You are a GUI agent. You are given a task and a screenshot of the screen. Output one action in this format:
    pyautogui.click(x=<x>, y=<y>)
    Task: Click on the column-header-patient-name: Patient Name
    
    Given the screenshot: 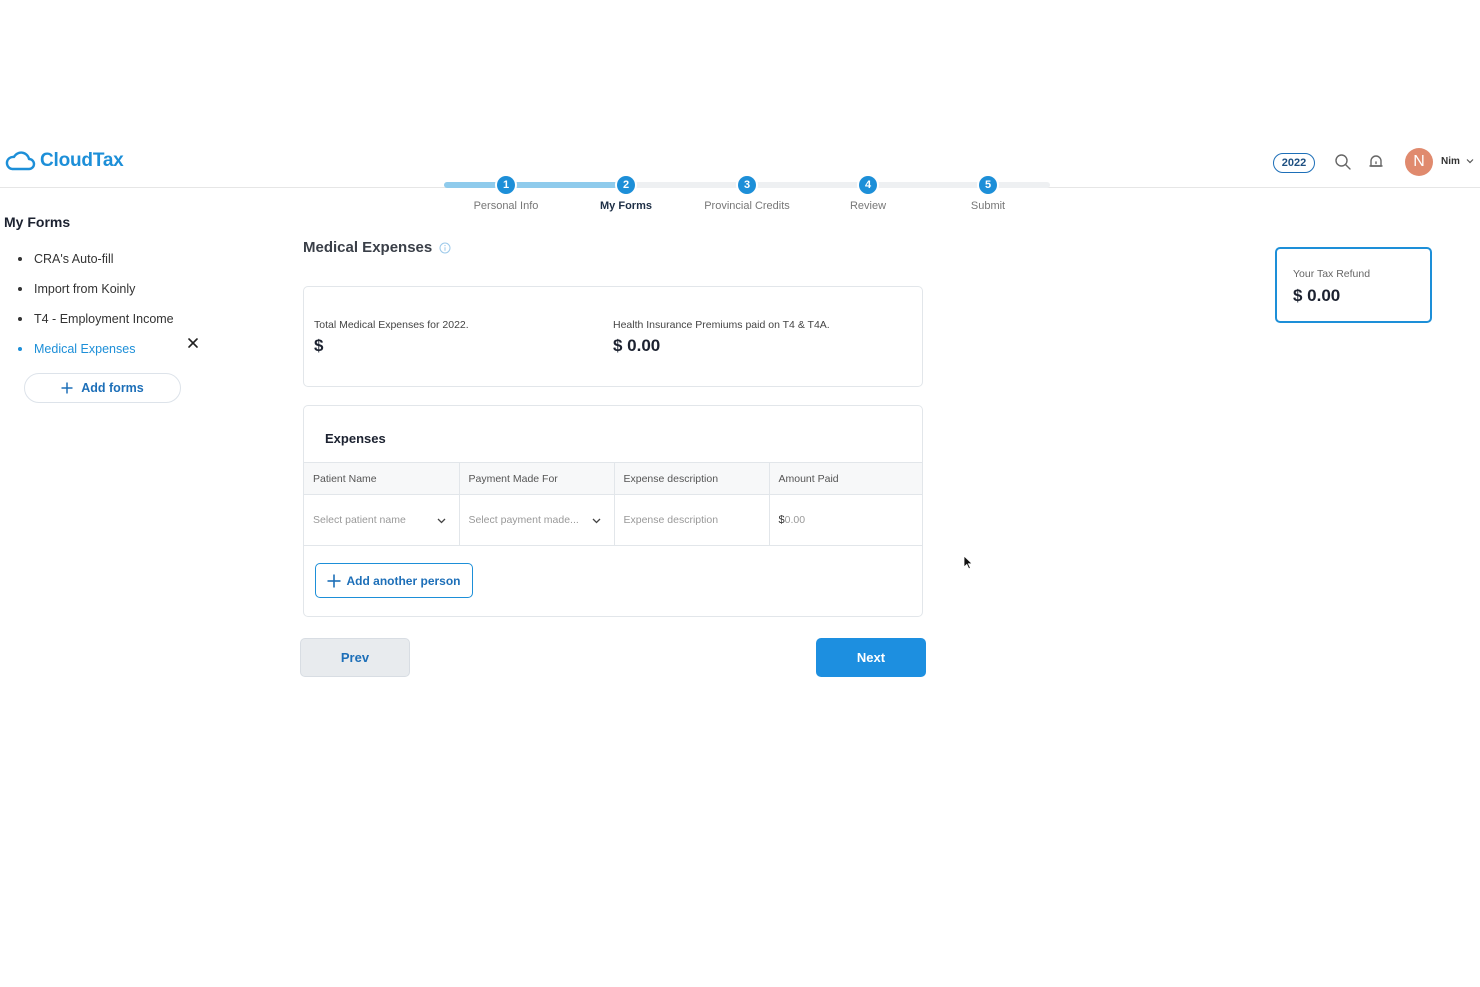 What is the action you would take?
    pyautogui.click(x=382, y=478)
    